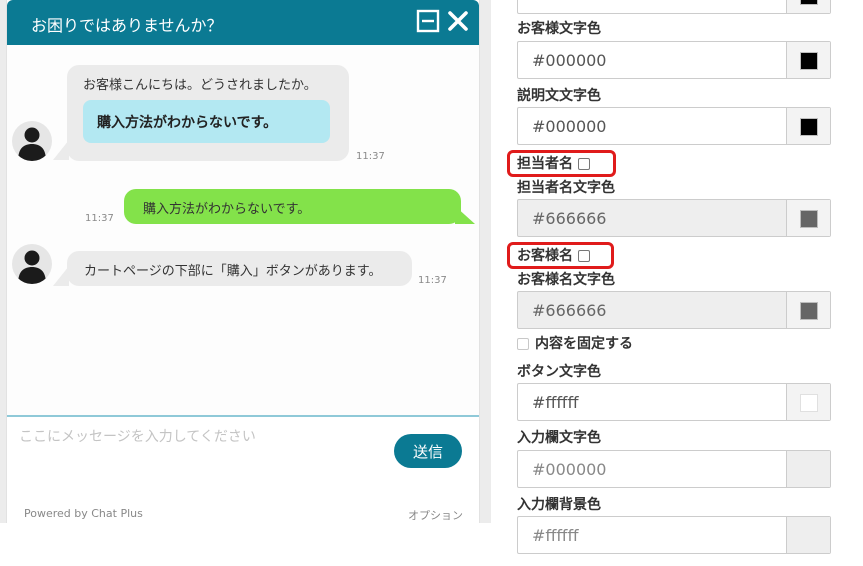 Image resolution: width=863 pixels, height=566 pixels. I want to click on minimize-icon, so click(428, 21).